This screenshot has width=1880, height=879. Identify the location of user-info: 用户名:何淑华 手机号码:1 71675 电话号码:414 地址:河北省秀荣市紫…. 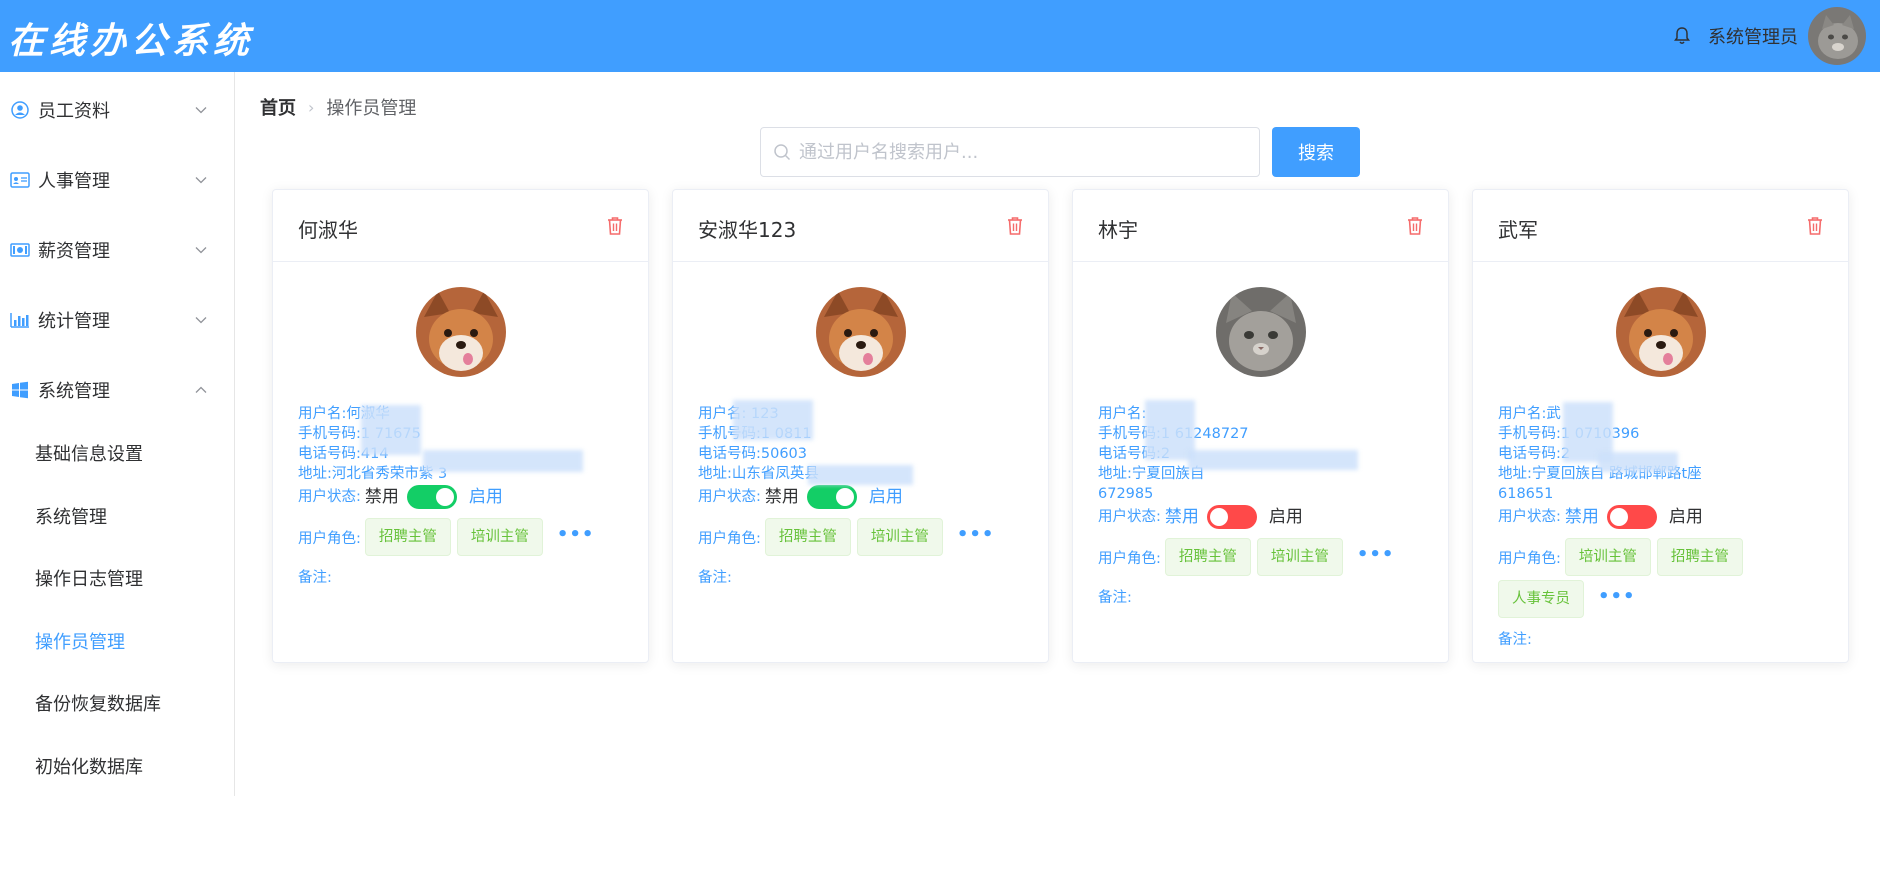
(468, 496).